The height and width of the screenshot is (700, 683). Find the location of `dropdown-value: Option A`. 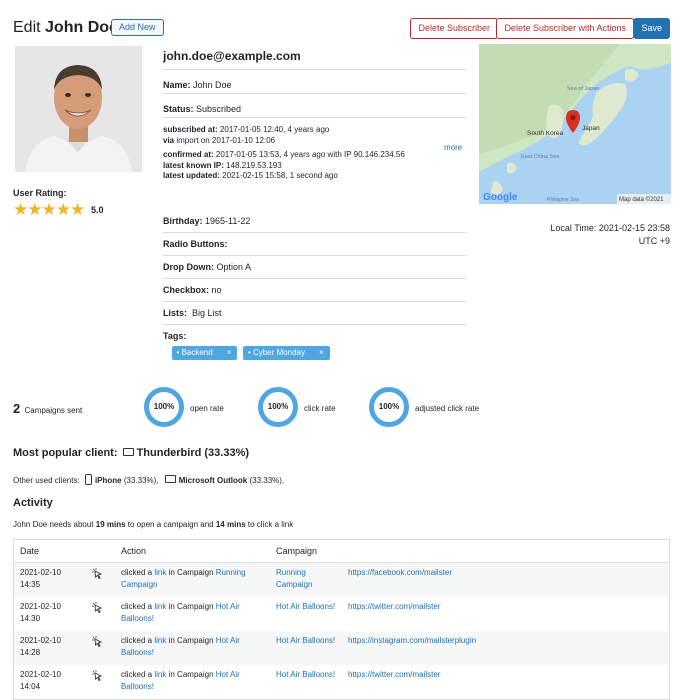

dropdown-value: Option A is located at coordinates (234, 267).